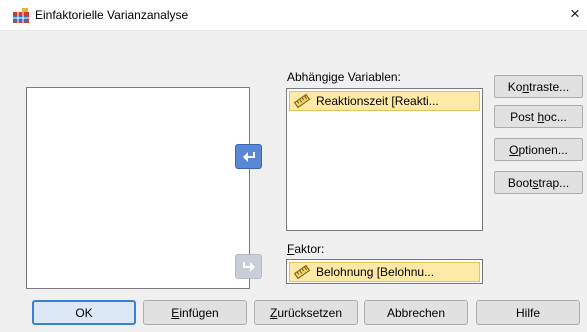 This screenshot has height=332, width=587. Describe the element at coordinates (344, 77) in the screenshot. I see `dependent-variables-label: Abhängige Variablen:` at that location.